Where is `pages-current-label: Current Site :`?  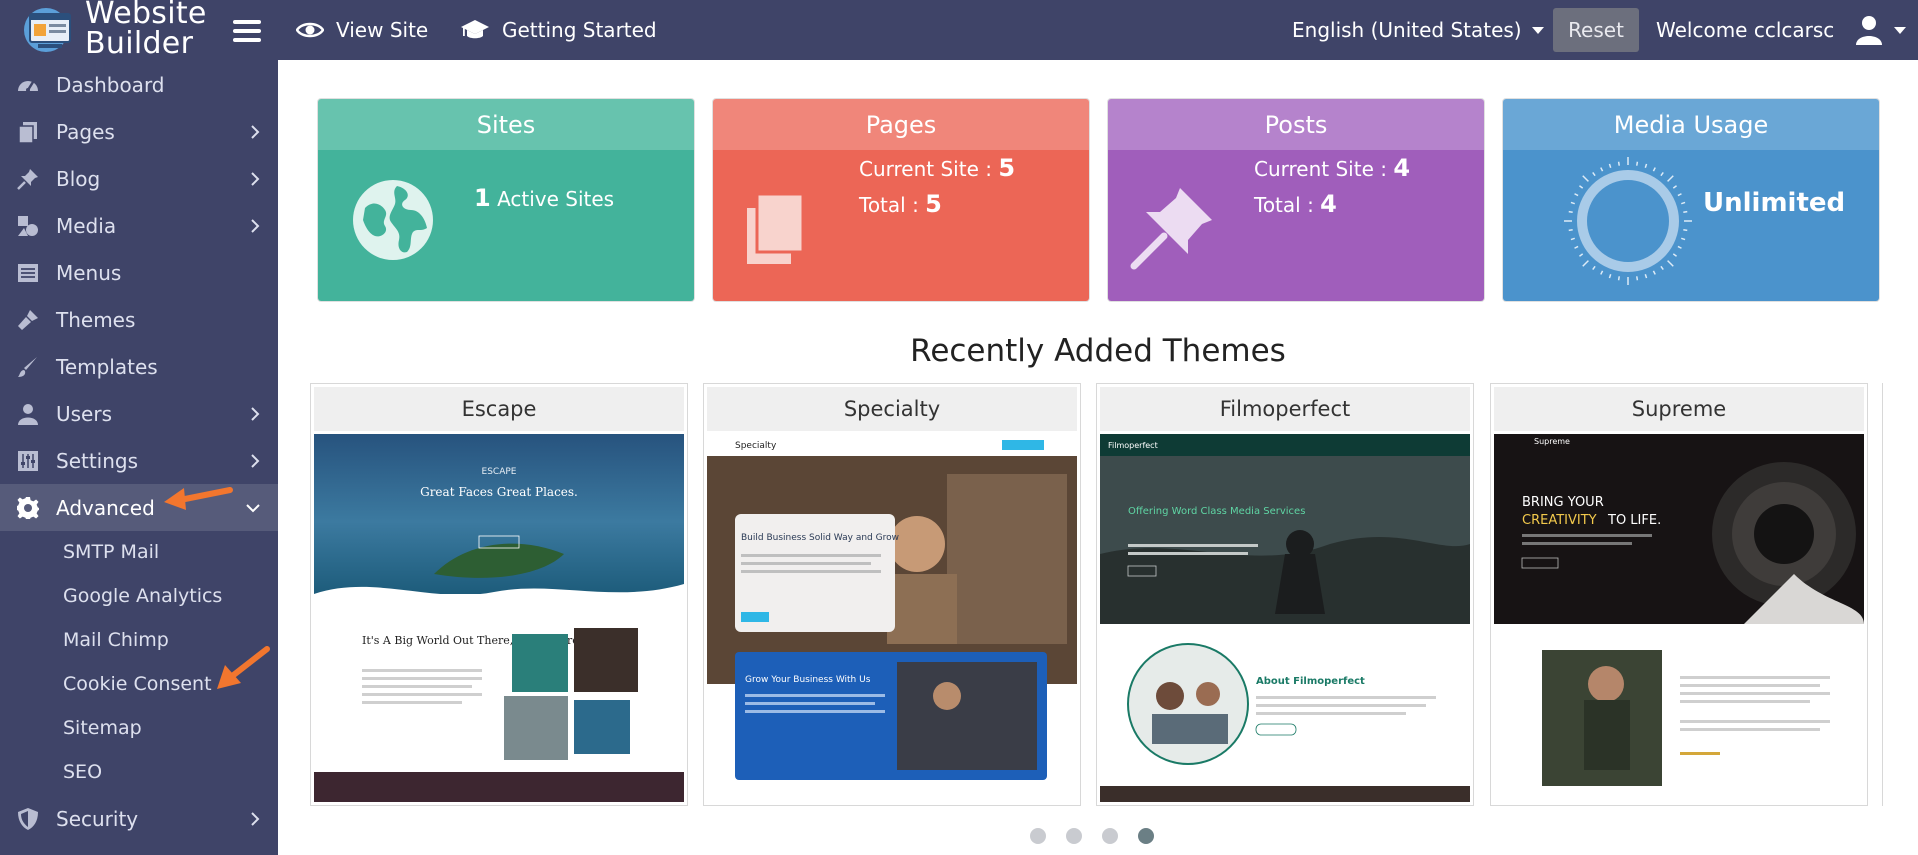 pages-current-label: Current Site : is located at coordinates (929, 169).